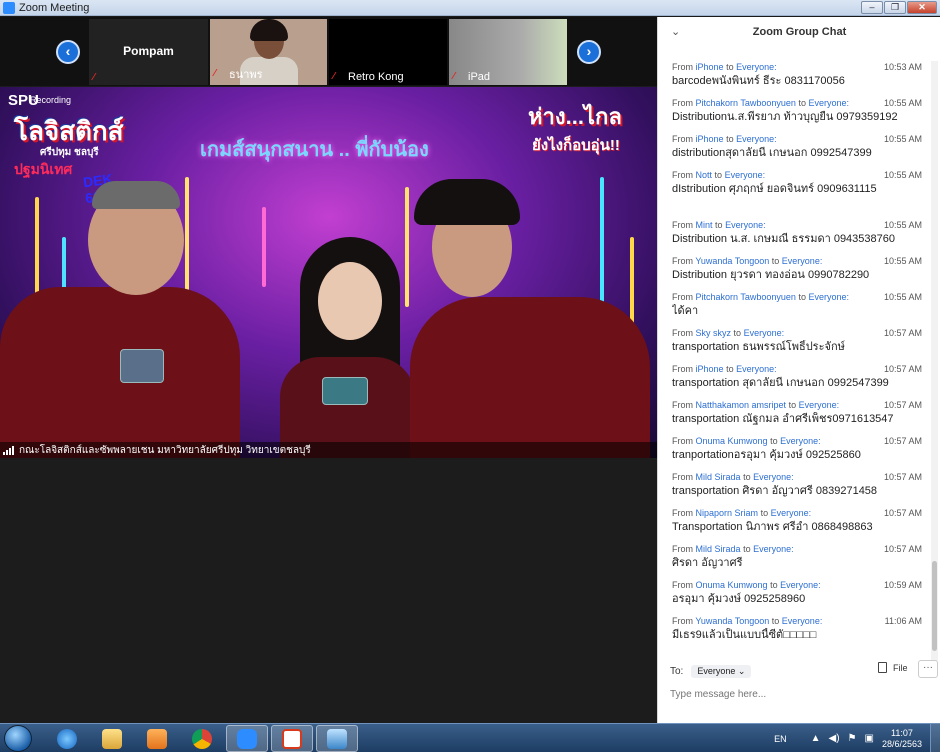 This screenshot has width=940, height=752. I want to click on clock-date: 28/6/2563, so click(901, 743).